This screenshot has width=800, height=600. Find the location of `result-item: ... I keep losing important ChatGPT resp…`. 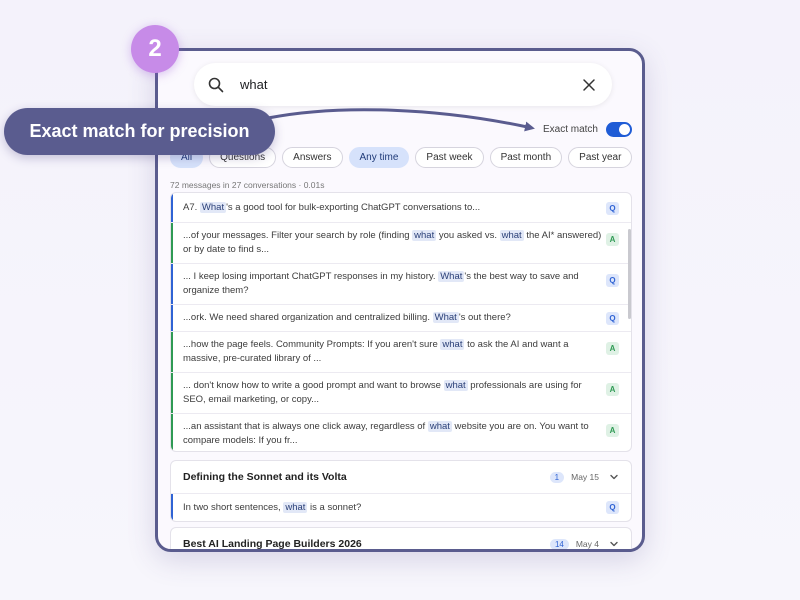

result-item: ... I keep losing important ChatGPT resp… is located at coordinates (401, 284).